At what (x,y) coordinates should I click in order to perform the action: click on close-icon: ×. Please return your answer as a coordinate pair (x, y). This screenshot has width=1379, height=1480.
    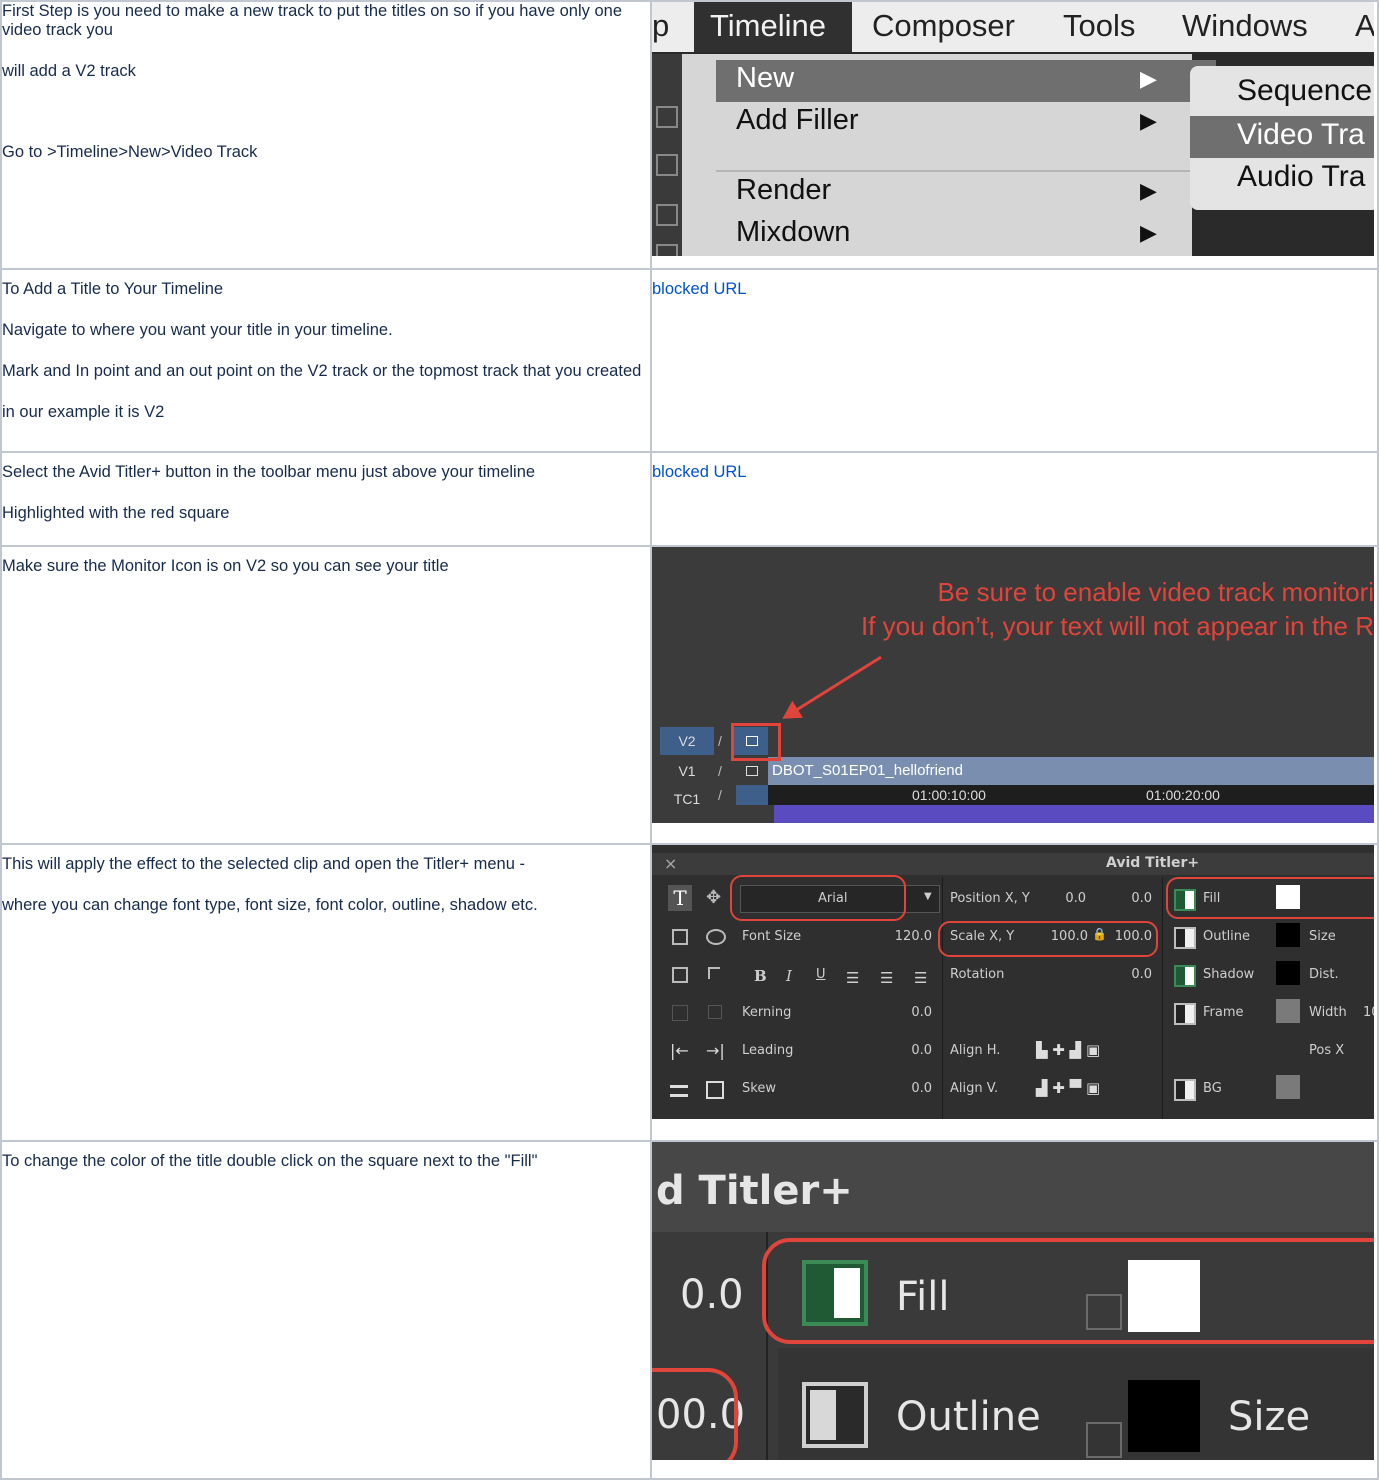
    Looking at the image, I should click on (670, 863).